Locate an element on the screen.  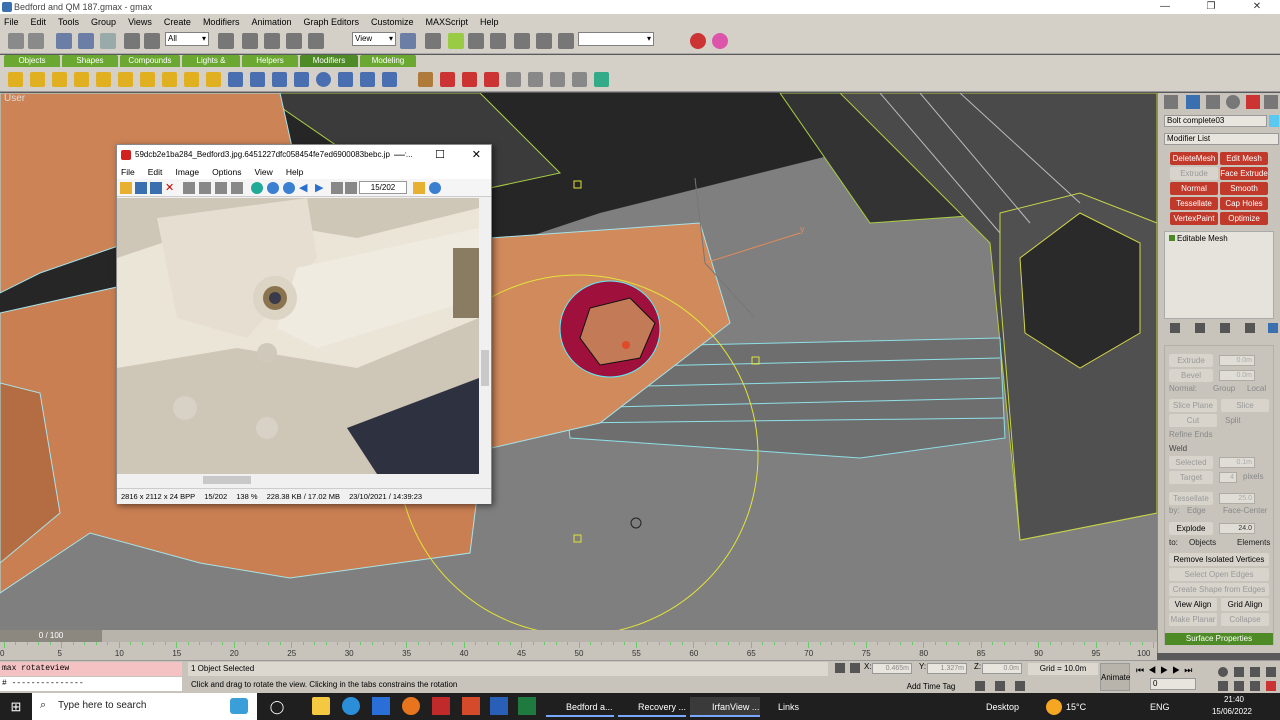
edge-icon is located at coordinates (351, 706).